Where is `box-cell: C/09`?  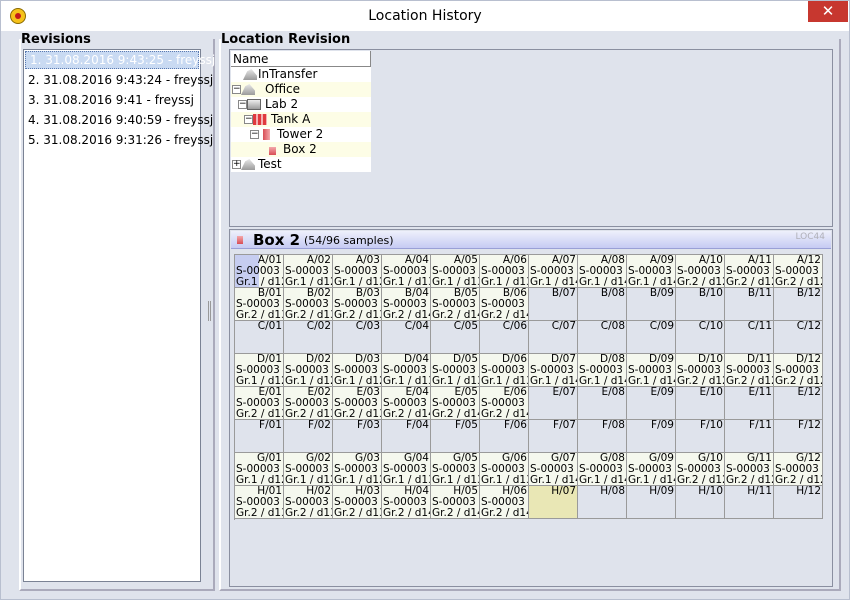
box-cell: C/09 is located at coordinates (651, 337).